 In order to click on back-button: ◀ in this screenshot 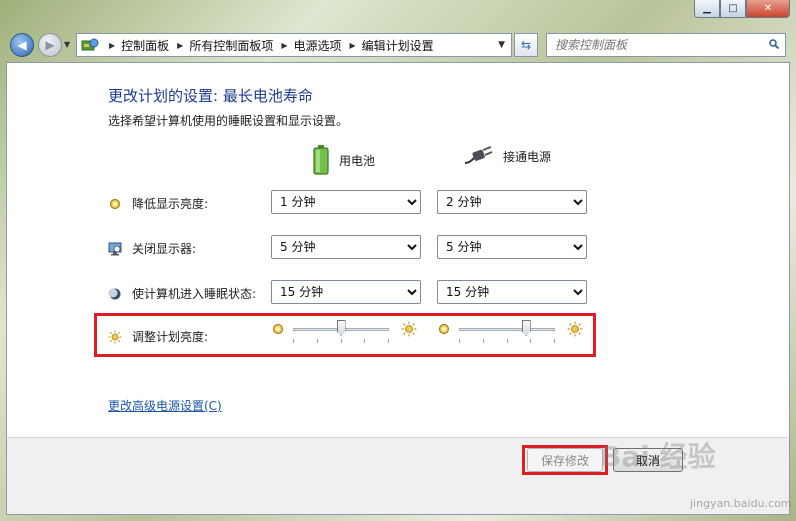, I will do `click(22, 45)`.